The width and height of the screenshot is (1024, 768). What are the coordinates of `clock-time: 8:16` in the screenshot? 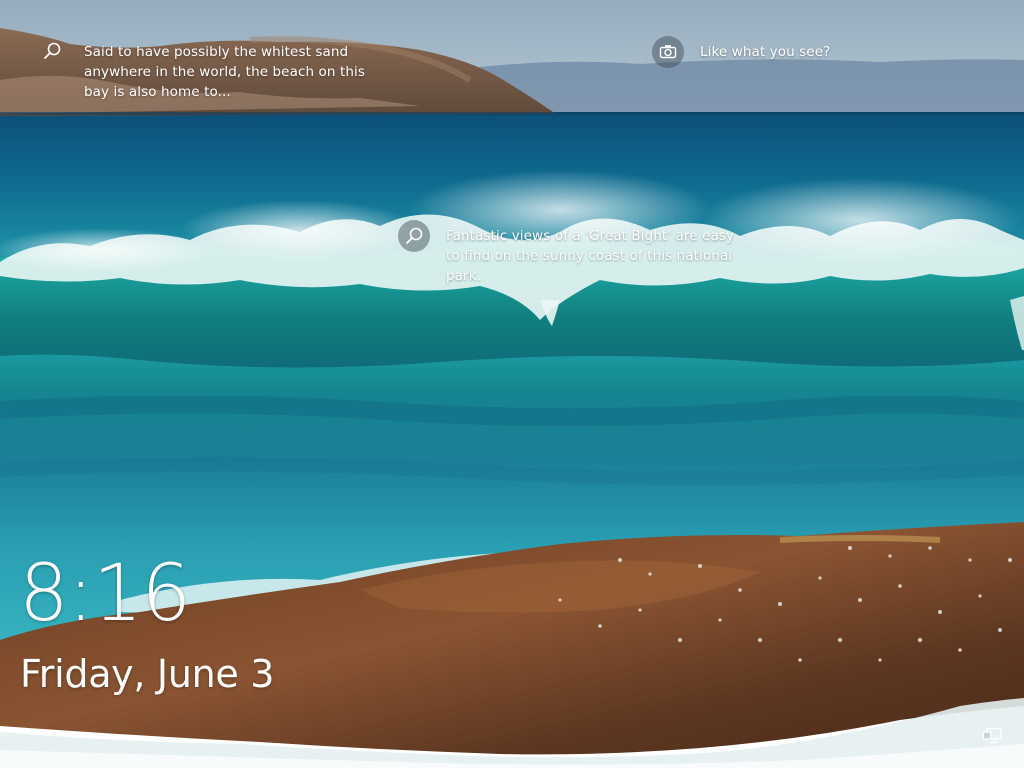 It's located at (105, 594).